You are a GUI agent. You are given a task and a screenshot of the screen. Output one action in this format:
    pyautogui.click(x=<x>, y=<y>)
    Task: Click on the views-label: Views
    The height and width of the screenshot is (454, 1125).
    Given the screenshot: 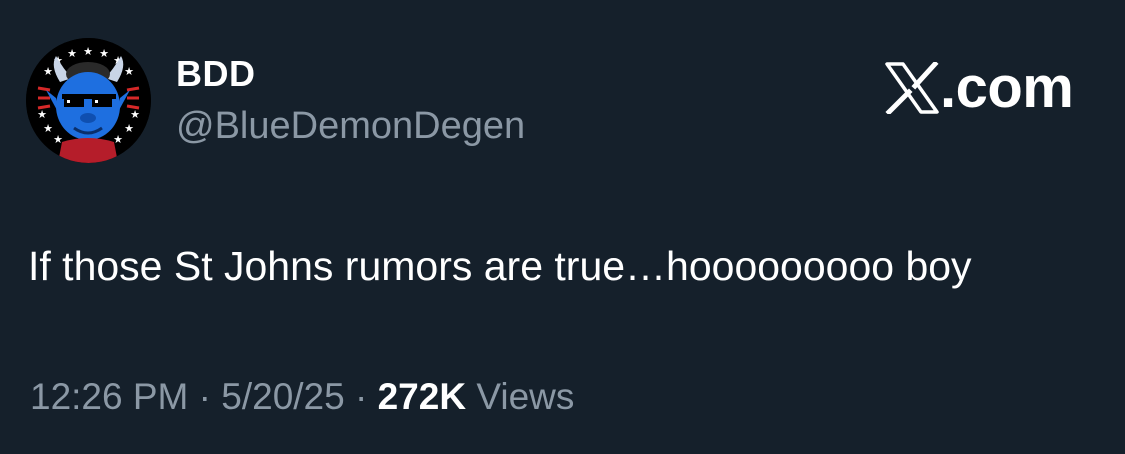 What is the action you would take?
    pyautogui.click(x=525, y=396)
    